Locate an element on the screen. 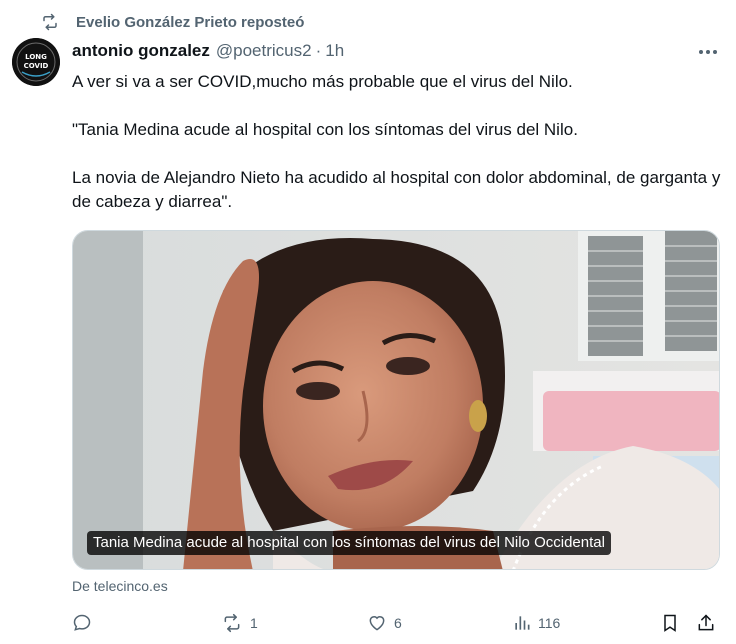 Image resolution: width=736 pixels, height=644 pixels. avatar-text-top: LONG is located at coordinates (36, 57).